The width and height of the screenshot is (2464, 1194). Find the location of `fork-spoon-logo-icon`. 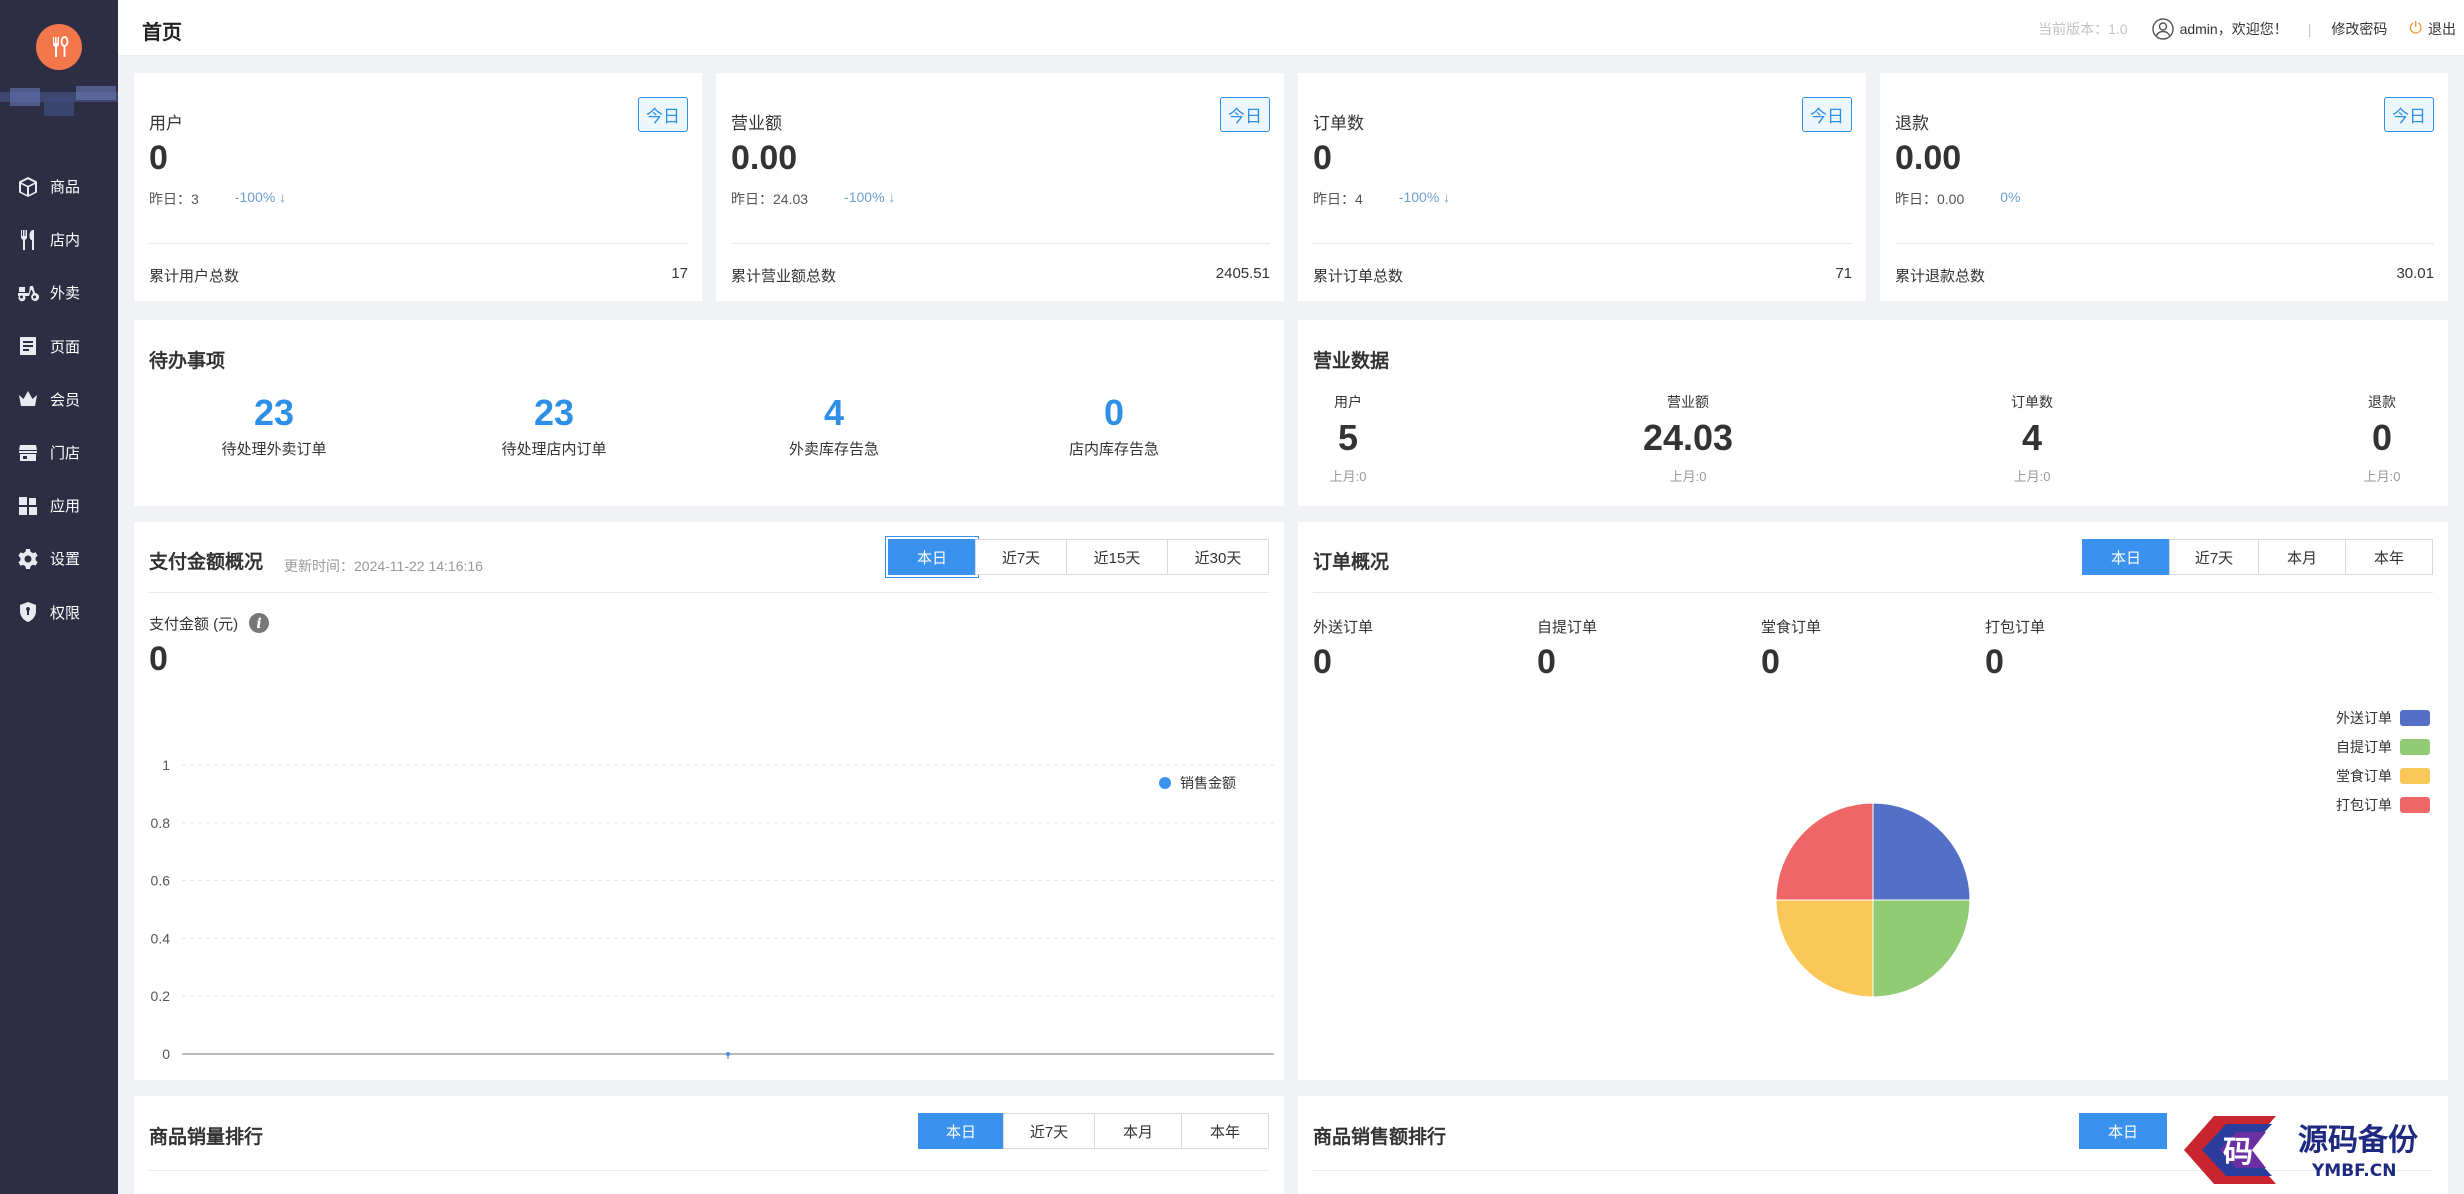

fork-spoon-logo-icon is located at coordinates (61, 46).